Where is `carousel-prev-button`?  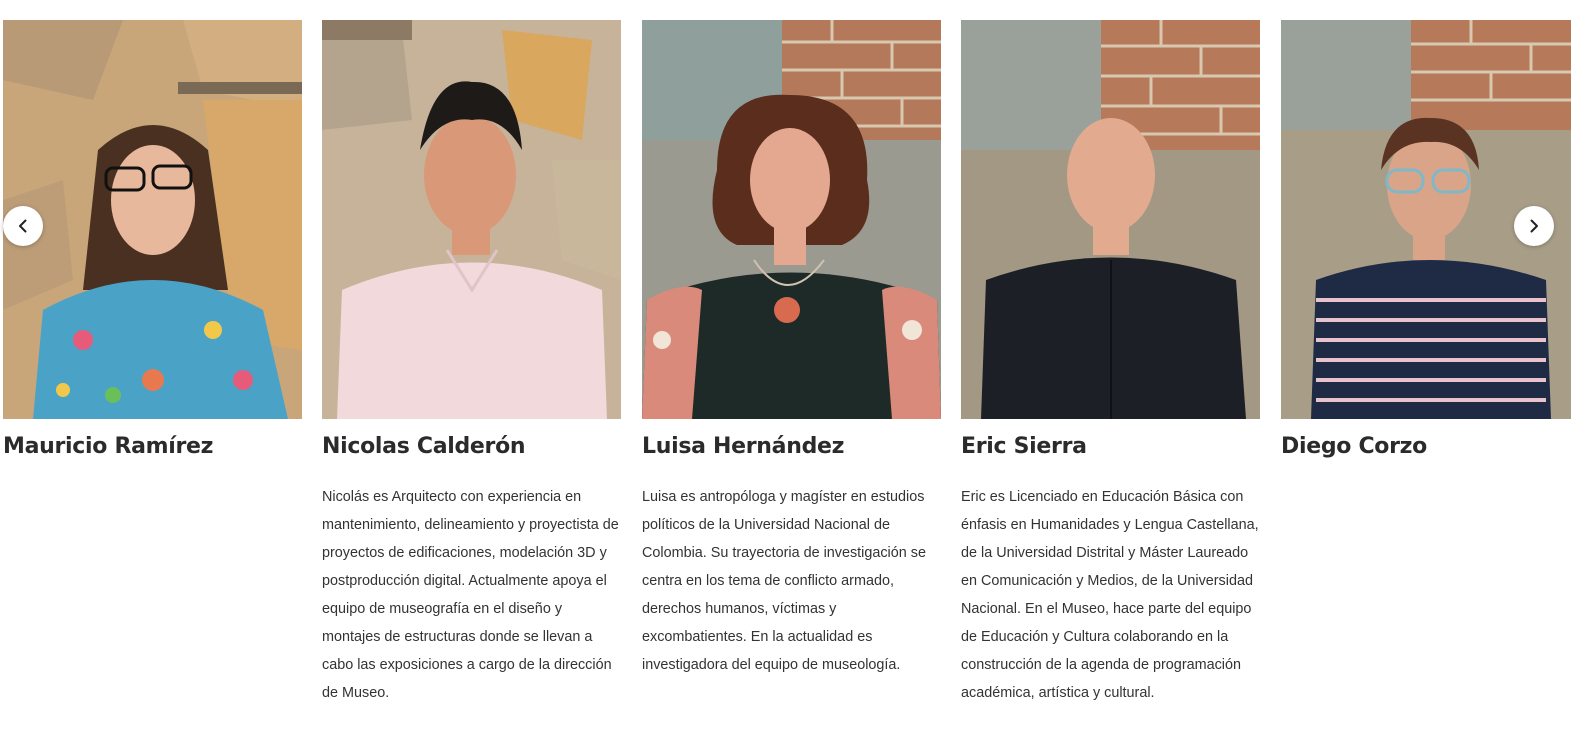 carousel-prev-button is located at coordinates (23, 226).